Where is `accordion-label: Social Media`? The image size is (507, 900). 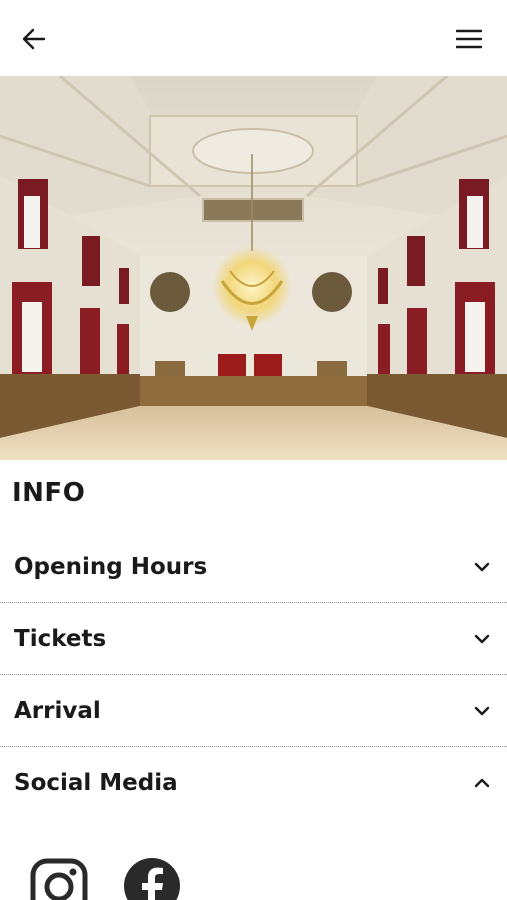 accordion-label: Social Media is located at coordinates (96, 783).